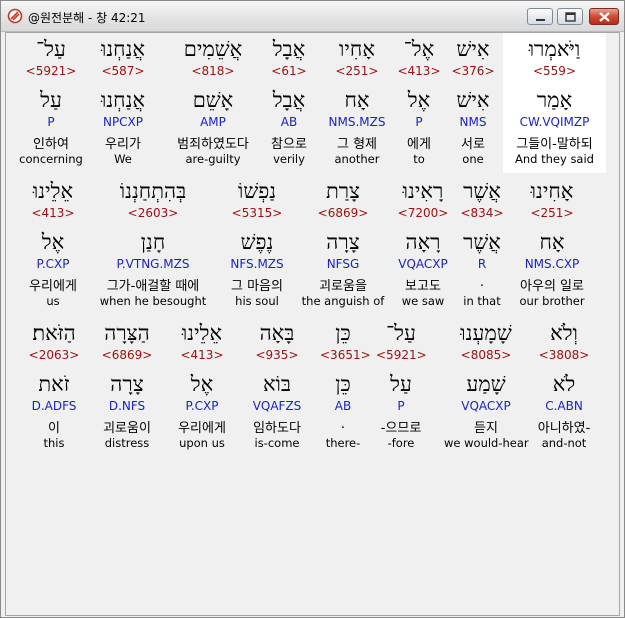 Image resolution: width=625 pixels, height=618 pixels. What do you see at coordinates (570, 16) in the screenshot?
I see `maximize-button` at bounding box center [570, 16].